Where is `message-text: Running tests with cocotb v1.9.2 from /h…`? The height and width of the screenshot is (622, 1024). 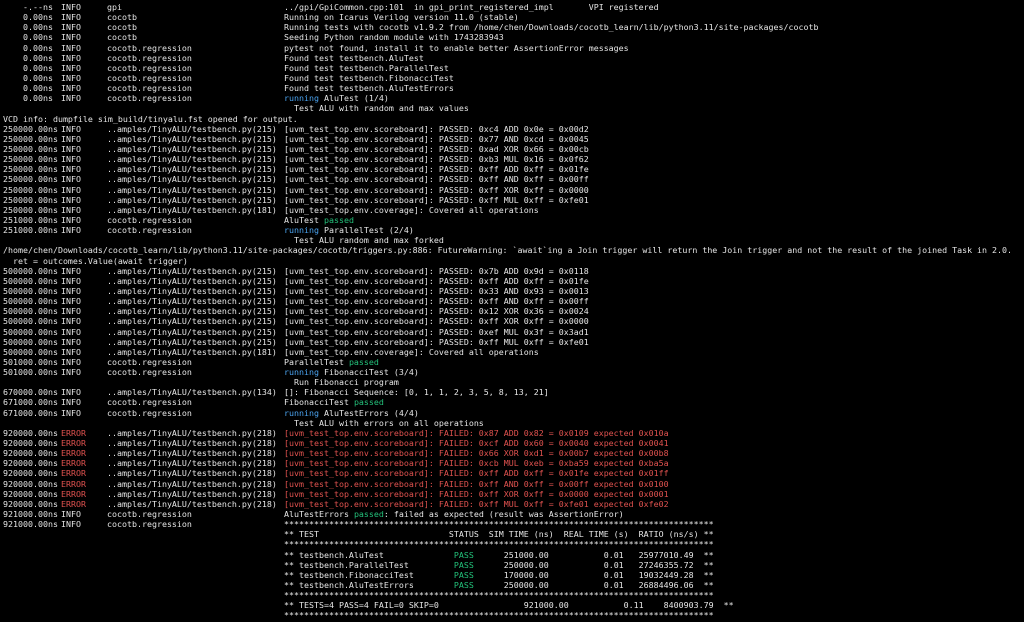 message-text: Running tests with cocotb v1.9.2 from /h… is located at coordinates (551, 27).